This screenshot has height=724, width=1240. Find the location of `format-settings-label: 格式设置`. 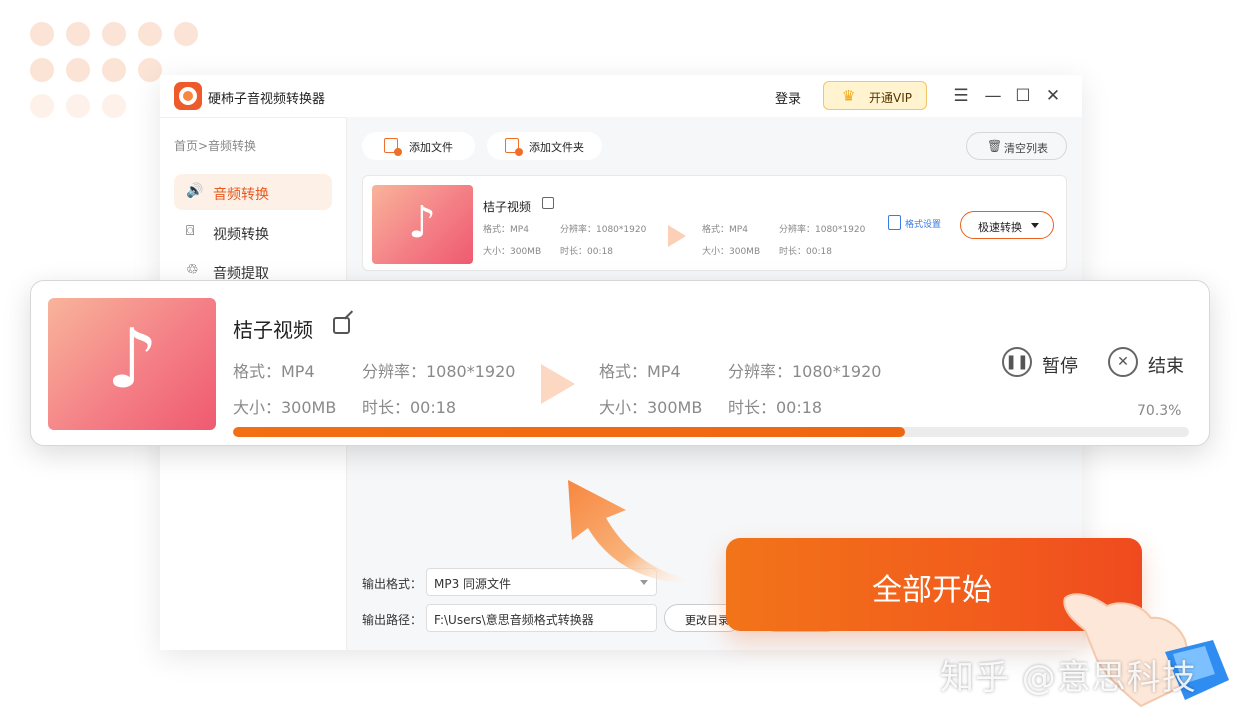

format-settings-label: 格式设置 is located at coordinates (923, 225).